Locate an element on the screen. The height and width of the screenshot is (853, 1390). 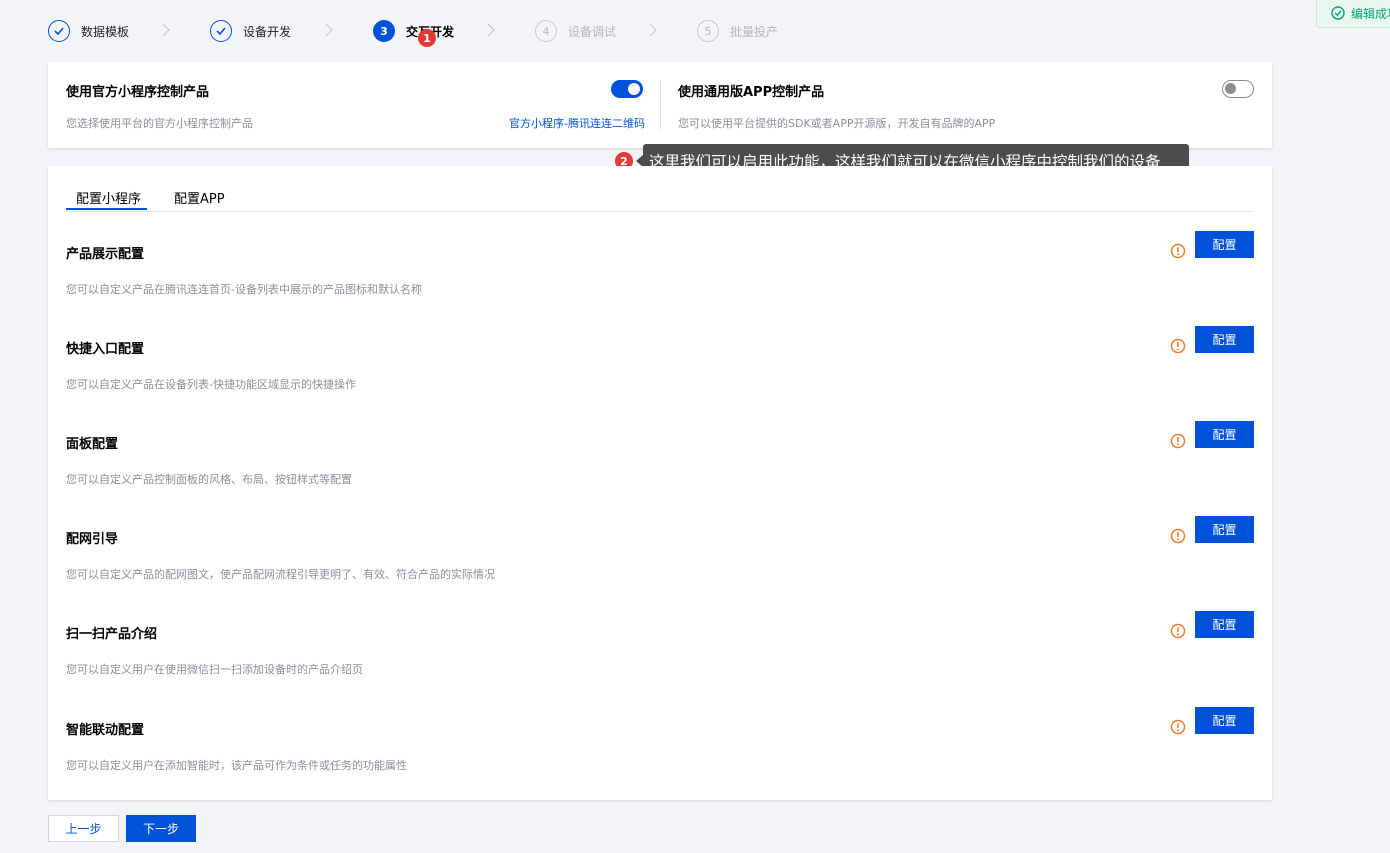
check-circle-icon is located at coordinates (1338, 13).